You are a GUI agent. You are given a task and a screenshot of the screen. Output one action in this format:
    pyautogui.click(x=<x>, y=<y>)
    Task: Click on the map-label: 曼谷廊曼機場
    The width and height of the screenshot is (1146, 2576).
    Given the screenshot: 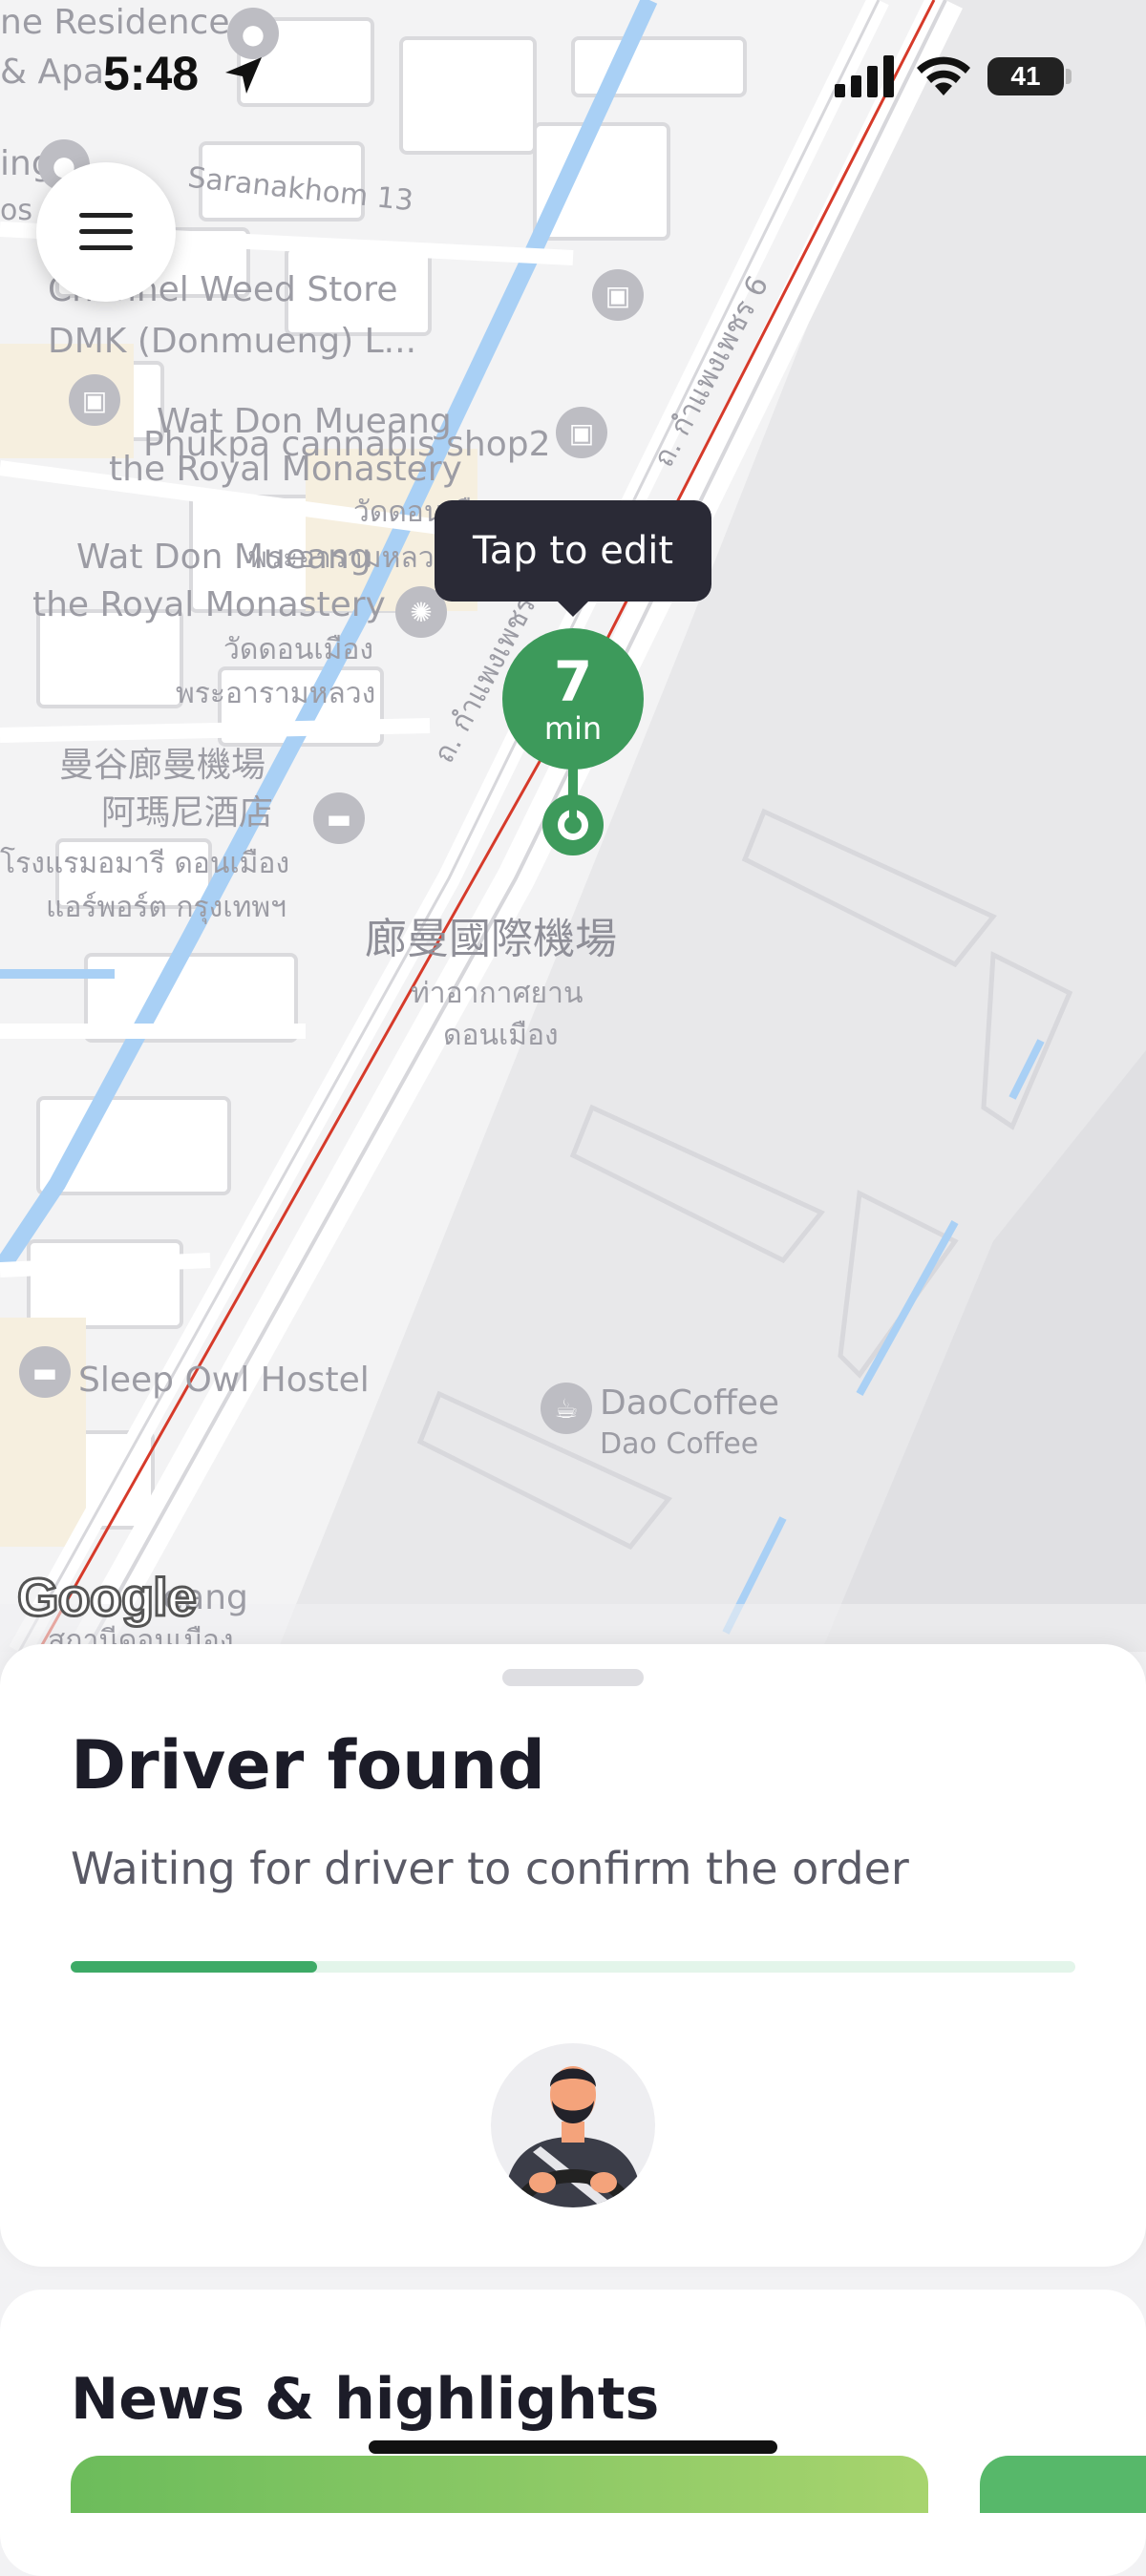 What is the action you would take?
    pyautogui.click(x=162, y=765)
    